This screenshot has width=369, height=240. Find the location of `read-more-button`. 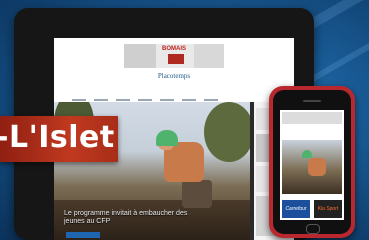

read-more-button is located at coordinates (83, 235).